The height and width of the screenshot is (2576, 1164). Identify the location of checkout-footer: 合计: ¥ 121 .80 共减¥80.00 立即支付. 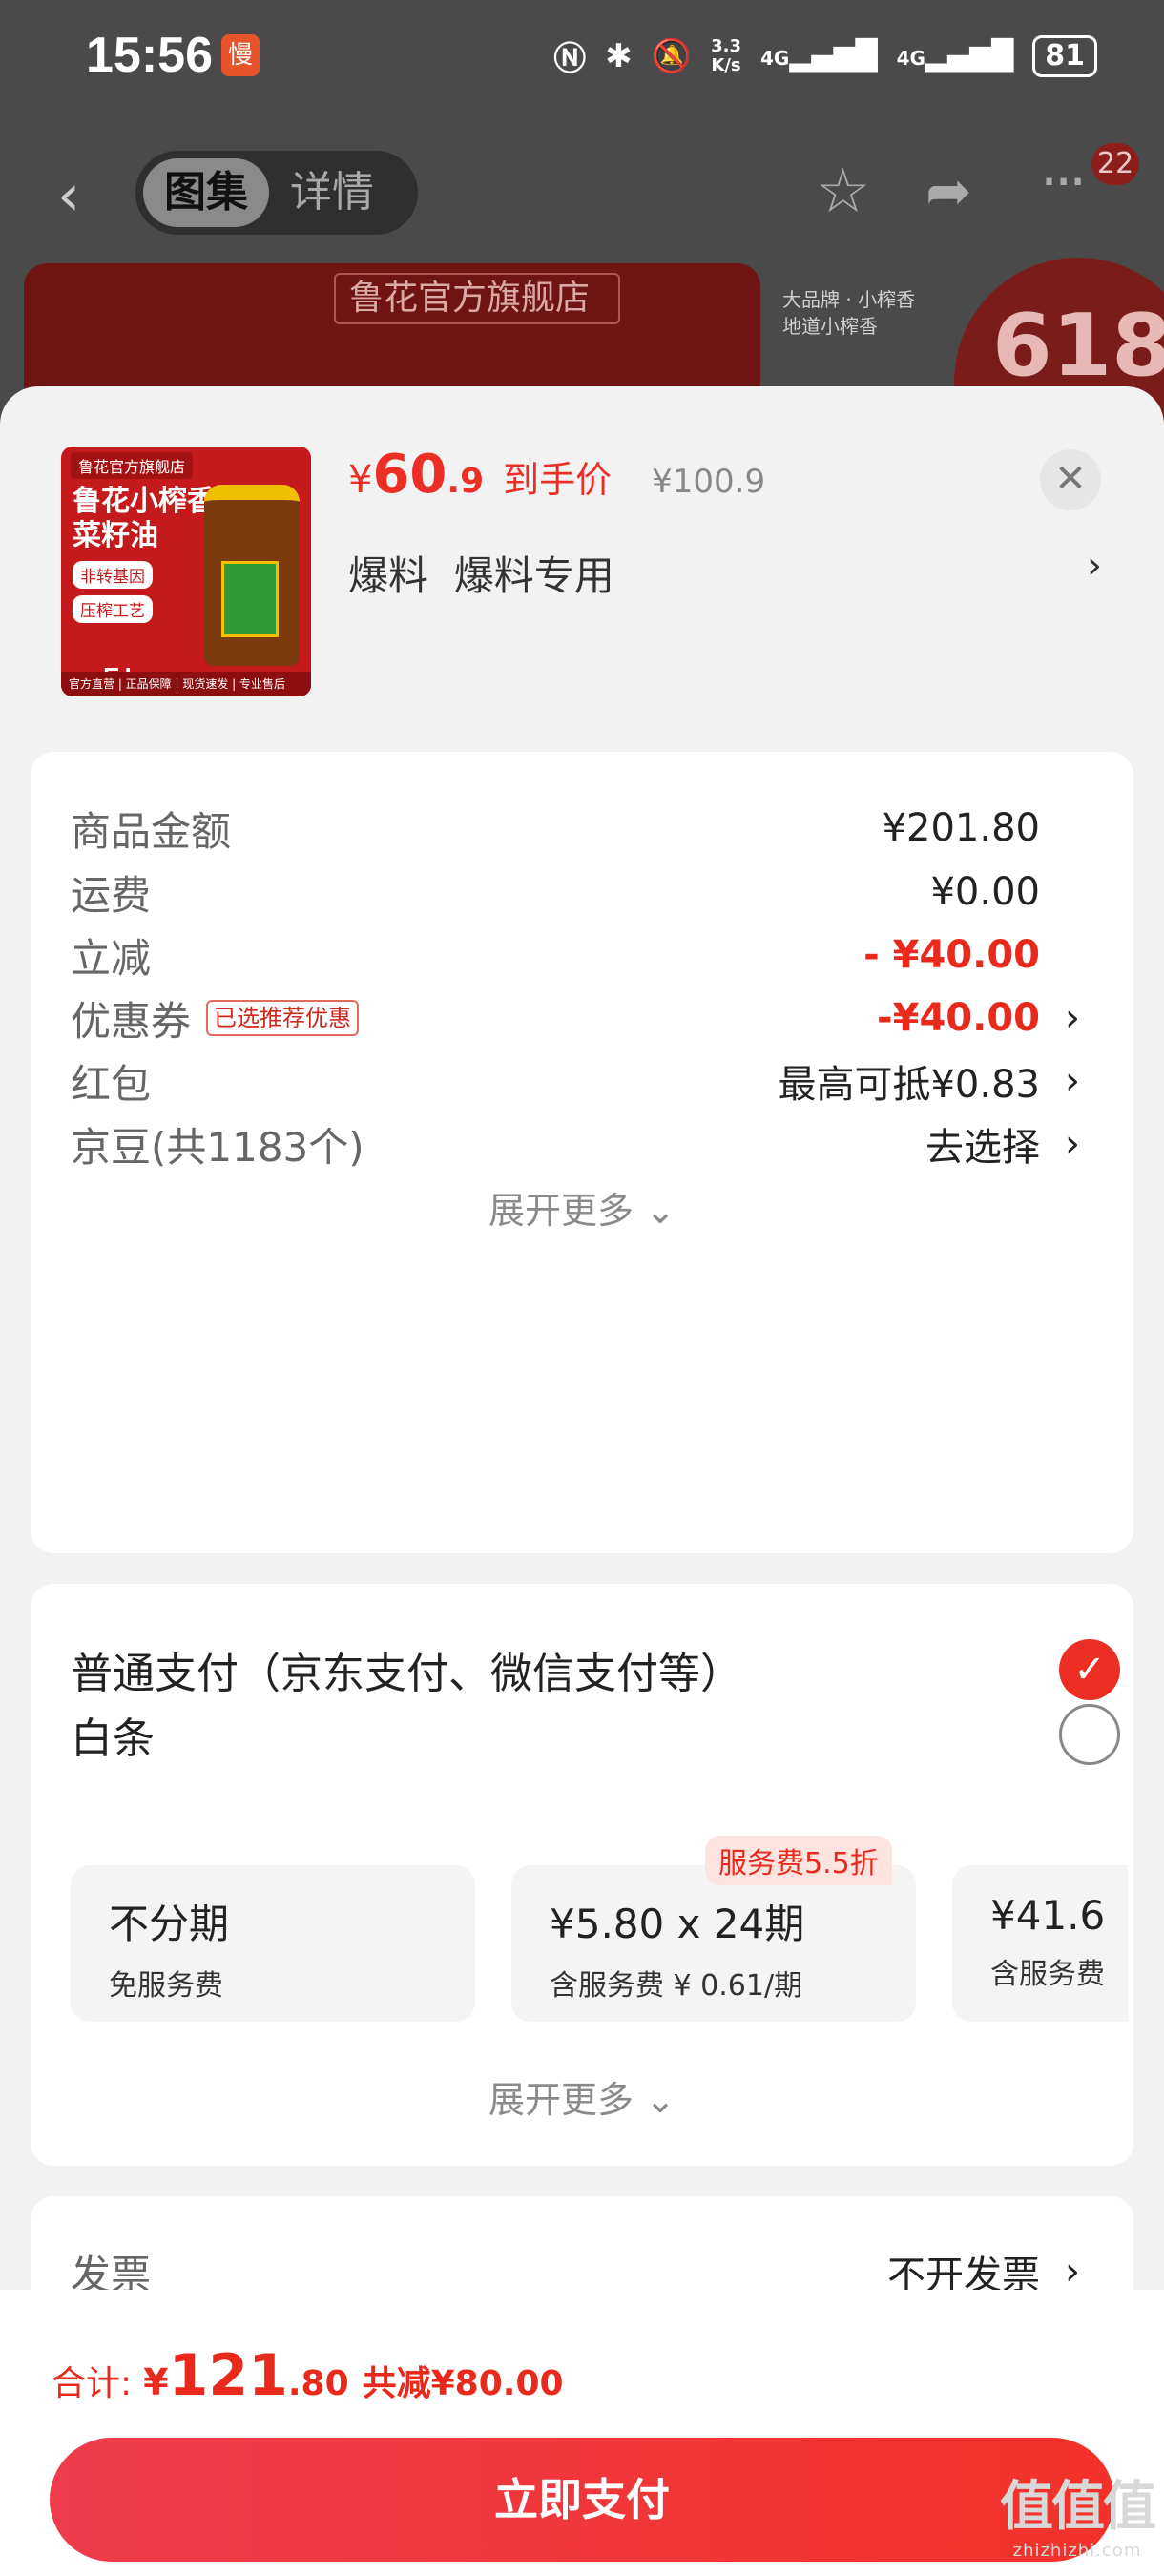
(582, 2433).